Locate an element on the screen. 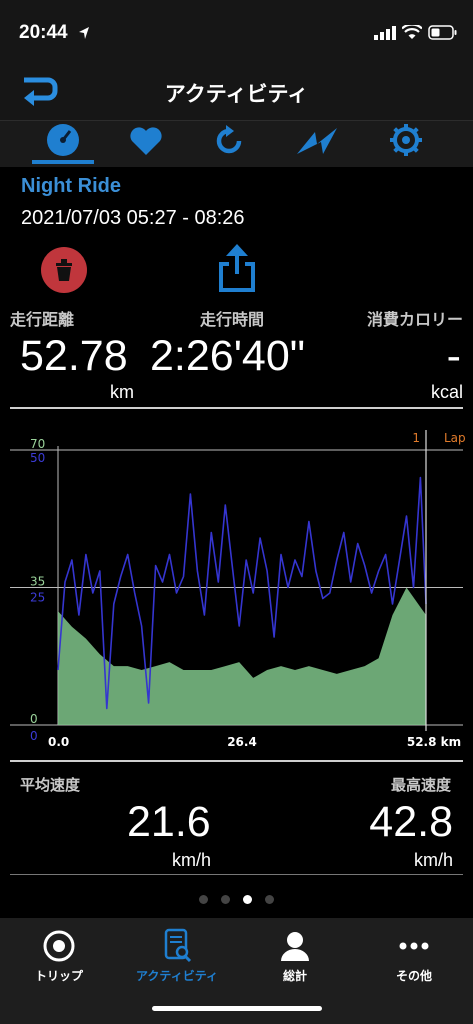 The image size is (473, 1024). tab-gear is located at coordinates (406, 140).